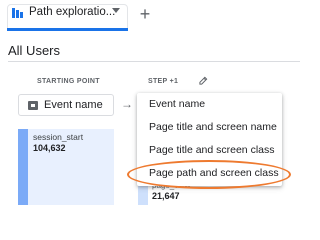 The height and width of the screenshot is (240, 320). What do you see at coordinates (49, 148) in the screenshot?
I see `node-event-count: 104,632` at bounding box center [49, 148].